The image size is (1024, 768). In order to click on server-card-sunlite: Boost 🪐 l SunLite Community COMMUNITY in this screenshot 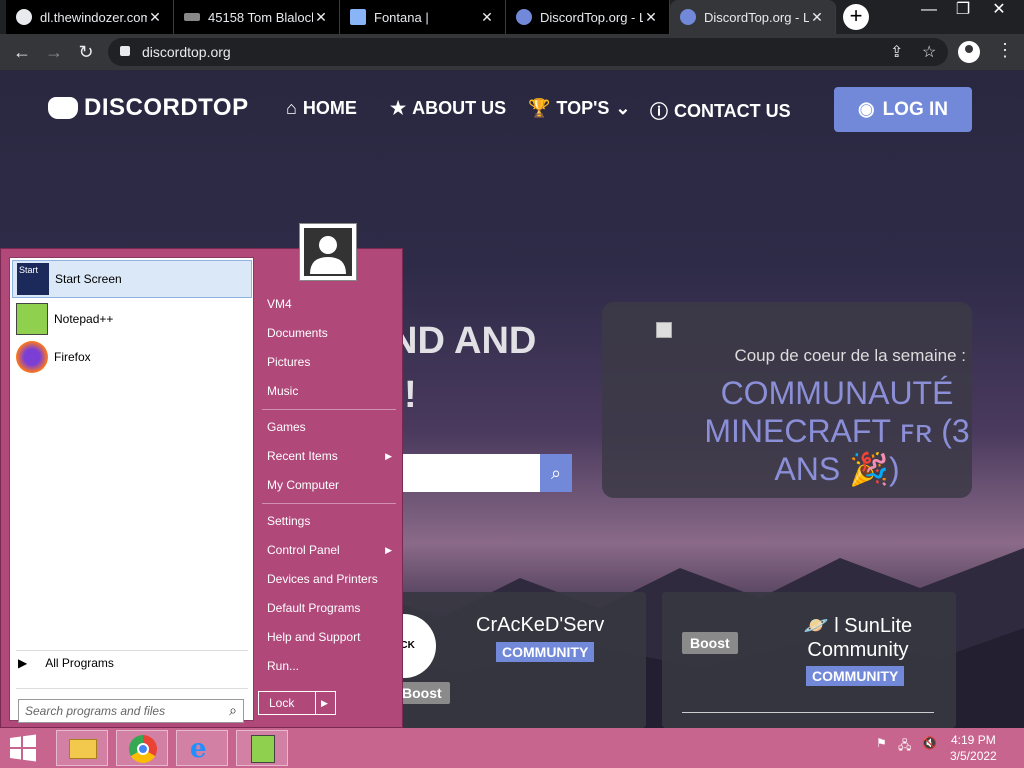, I will do `click(809, 660)`.